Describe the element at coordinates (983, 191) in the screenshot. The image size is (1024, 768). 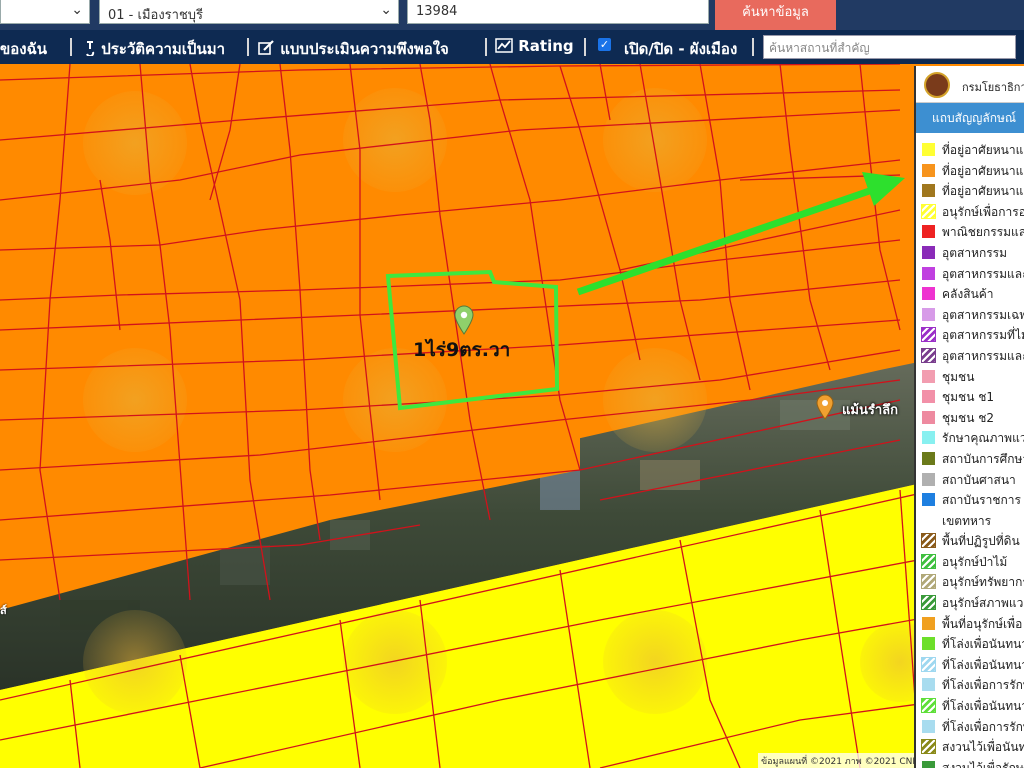
I see `legend-item-label: ที่อยู่อาศัยหนาแน่นมาก` at that location.